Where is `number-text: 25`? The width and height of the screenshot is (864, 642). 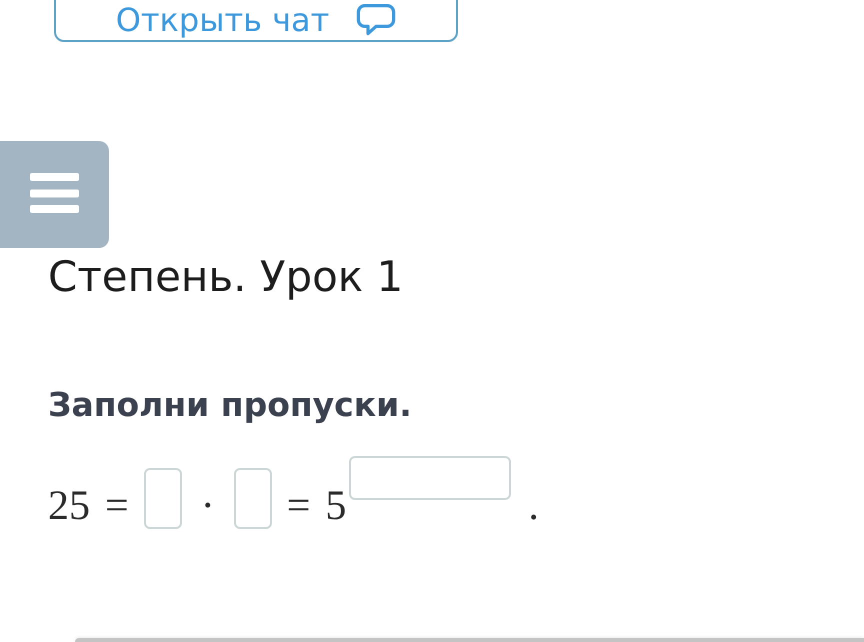
number-text: 25 is located at coordinates (69, 506).